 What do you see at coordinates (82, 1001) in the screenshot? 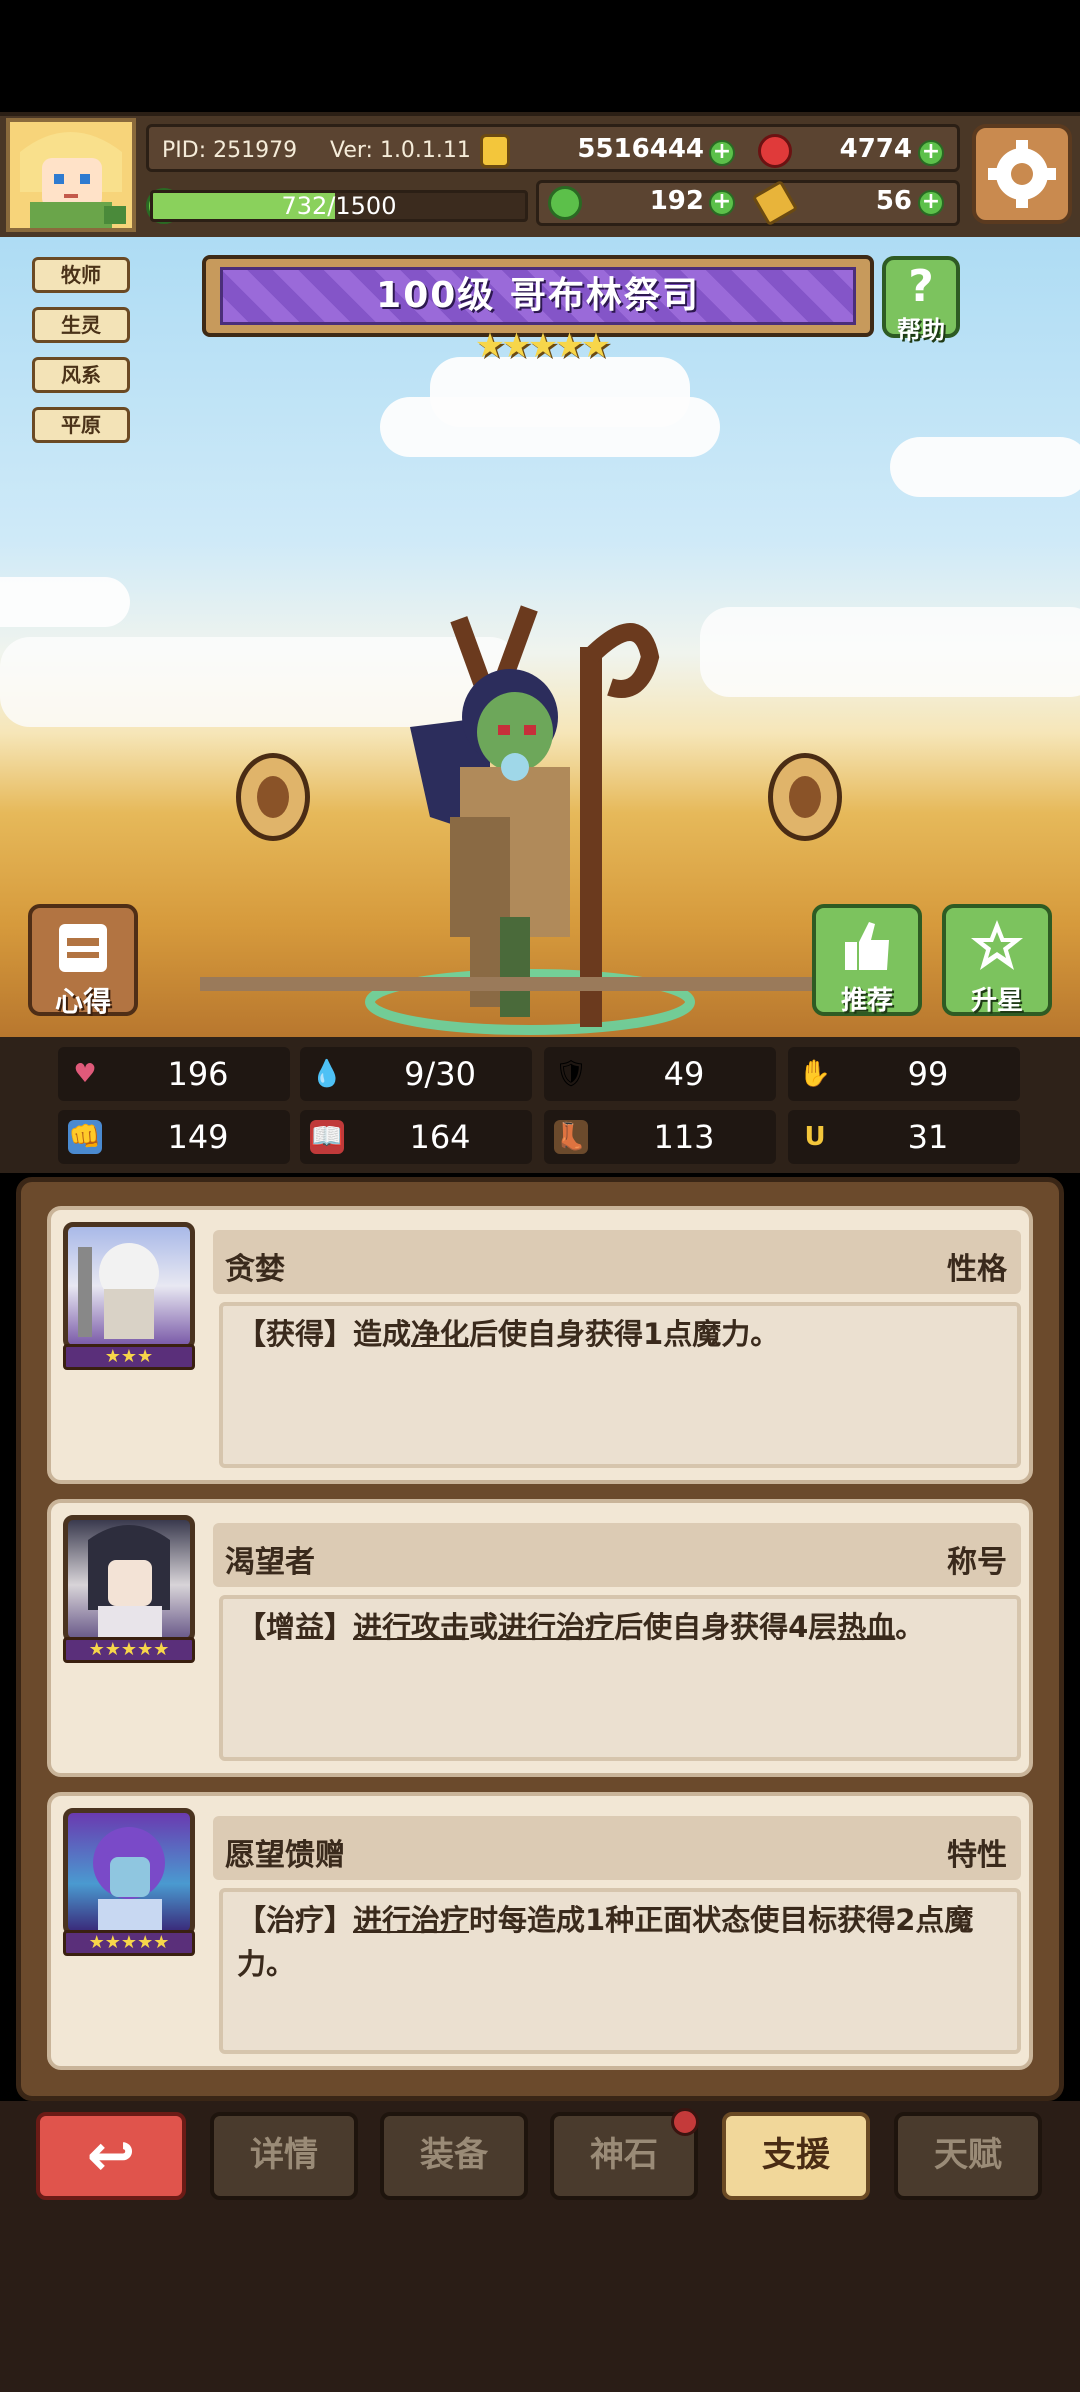
I see `notes-label: 心得` at bounding box center [82, 1001].